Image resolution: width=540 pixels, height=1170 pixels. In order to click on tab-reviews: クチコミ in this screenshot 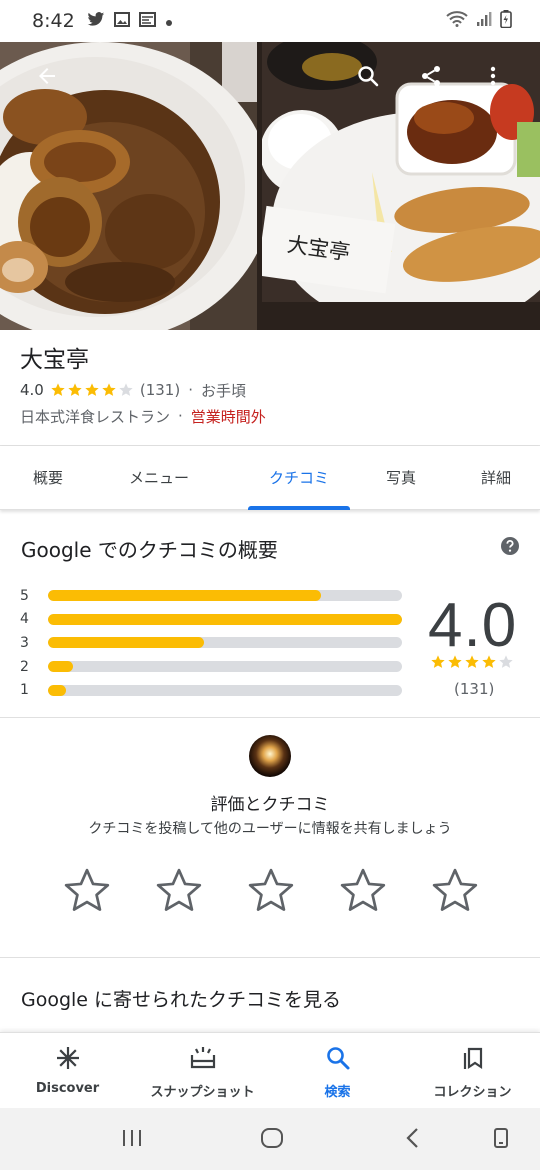, I will do `click(299, 478)`.